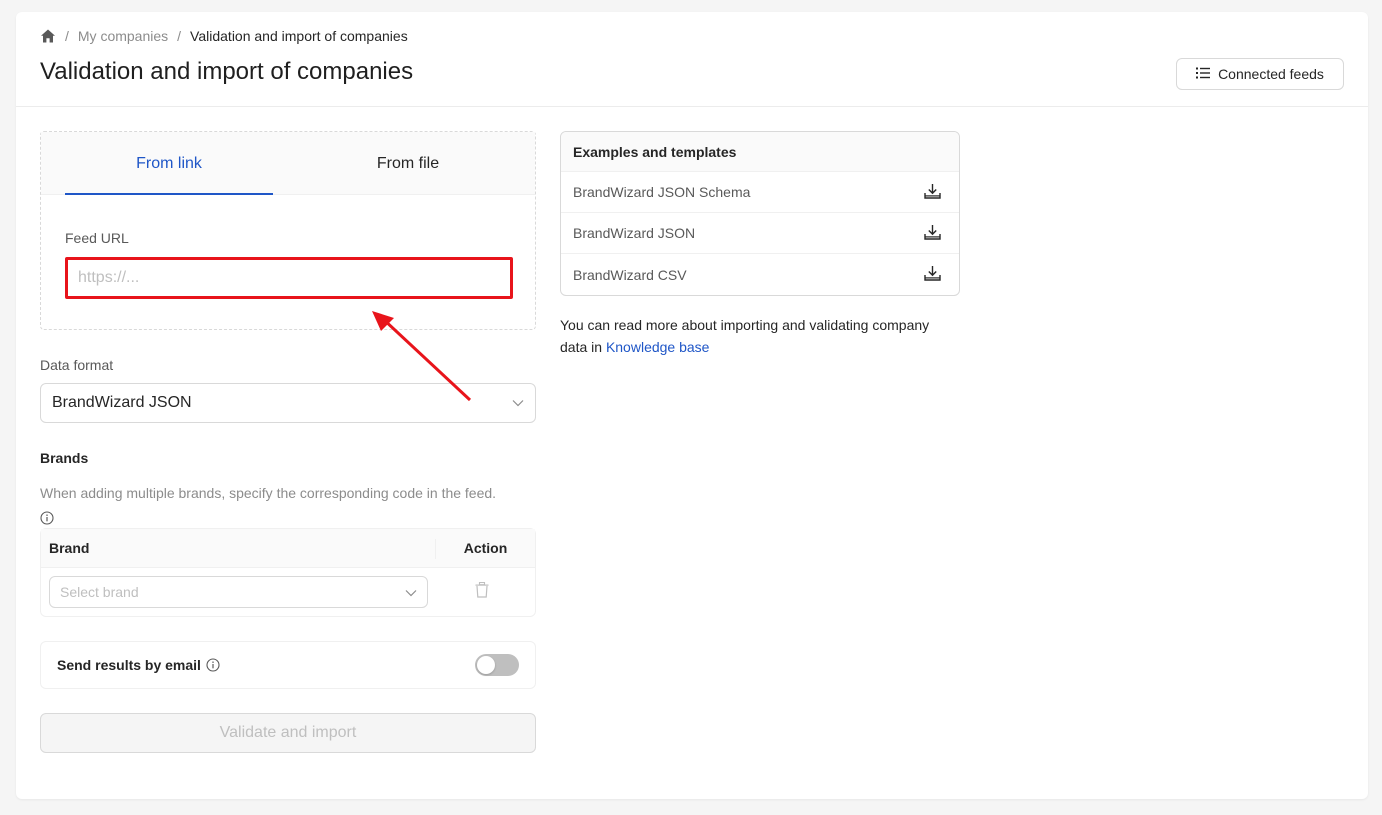  What do you see at coordinates (288, 403) in the screenshot?
I see `data-format-select: BrandWizard JSON` at bounding box center [288, 403].